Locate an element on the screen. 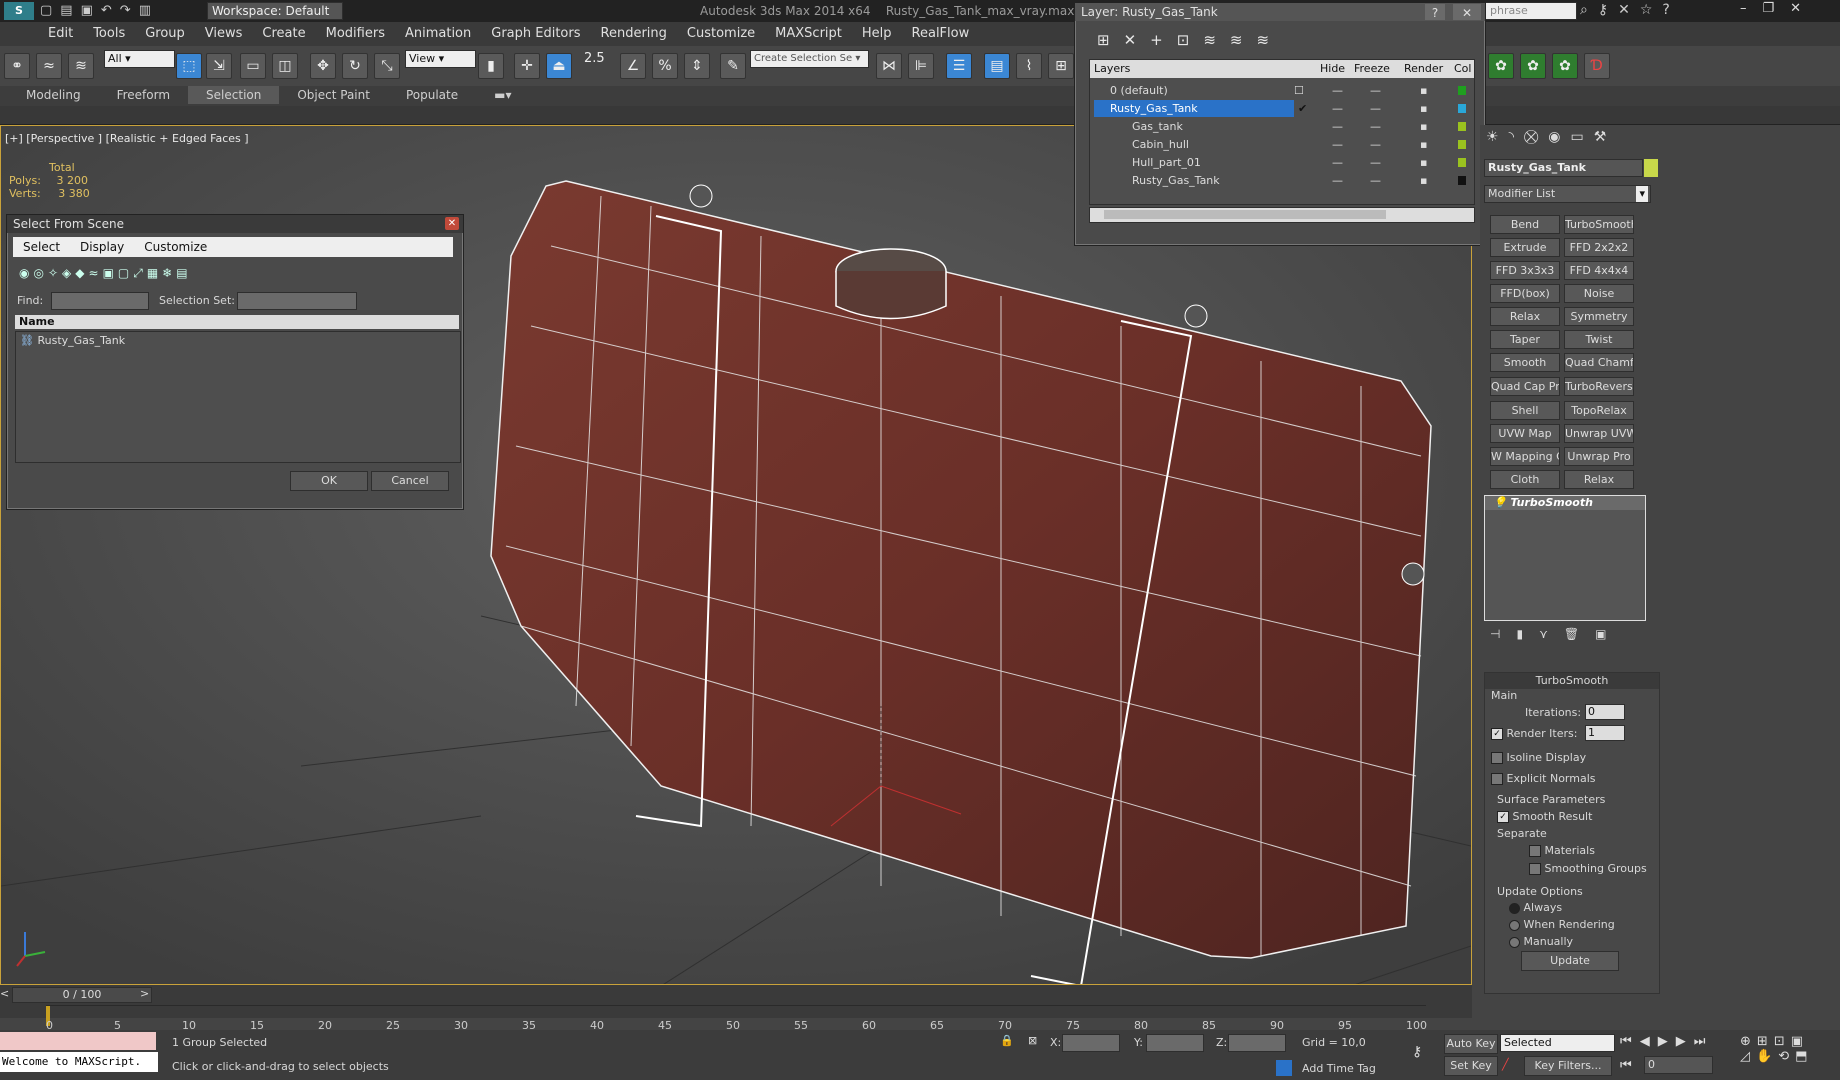 This screenshot has height=1080, width=1840. filter-frozen-icon: ❄ is located at coordinates (169, 273).